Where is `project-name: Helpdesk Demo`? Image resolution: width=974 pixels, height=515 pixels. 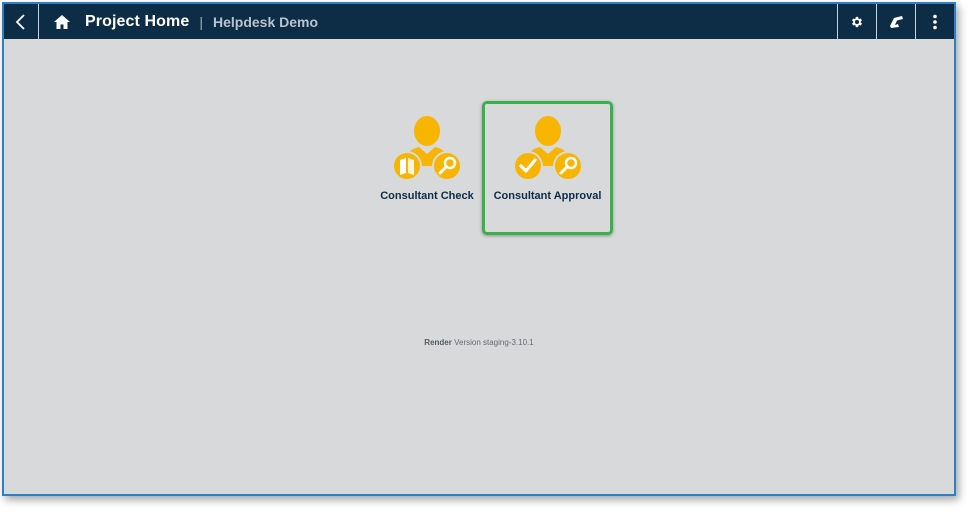
project-name: Helpdesk Demo is located at coordinates (265, 21).